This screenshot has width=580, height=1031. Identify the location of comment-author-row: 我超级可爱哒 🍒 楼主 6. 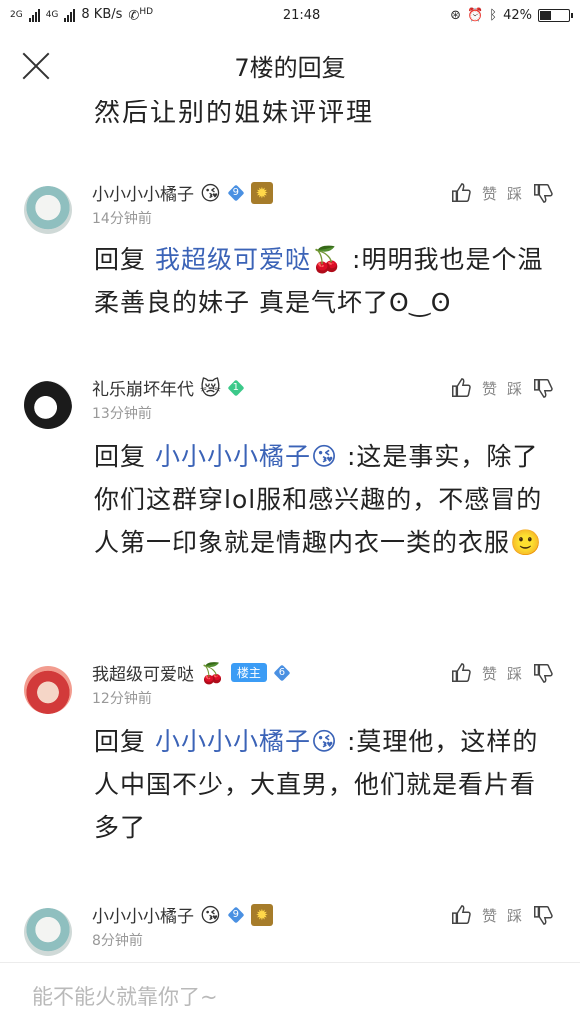
(191, 673).